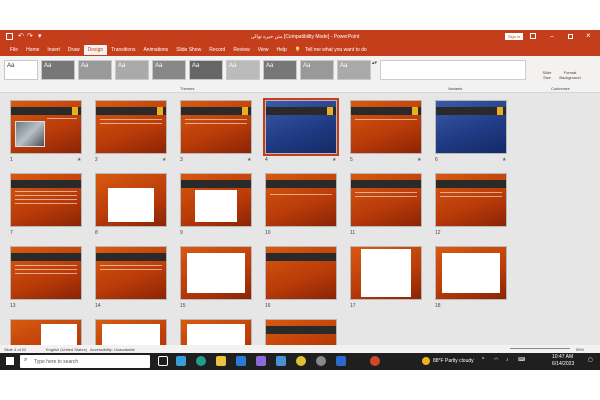 The height and width of the screenshot is (400, 600). Describe the element at coordinates (353, 233) in the screenshot. I see `slide-number: 11` at that location.